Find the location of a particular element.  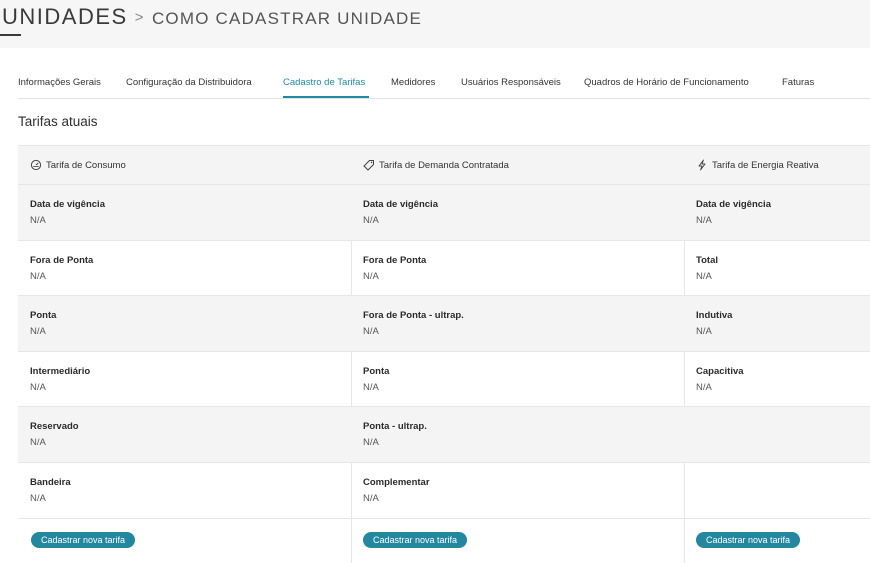

breadcrumb: UNIDADES > COMO CADASTRAR UNIDADE is located at coordinates (212, 17).